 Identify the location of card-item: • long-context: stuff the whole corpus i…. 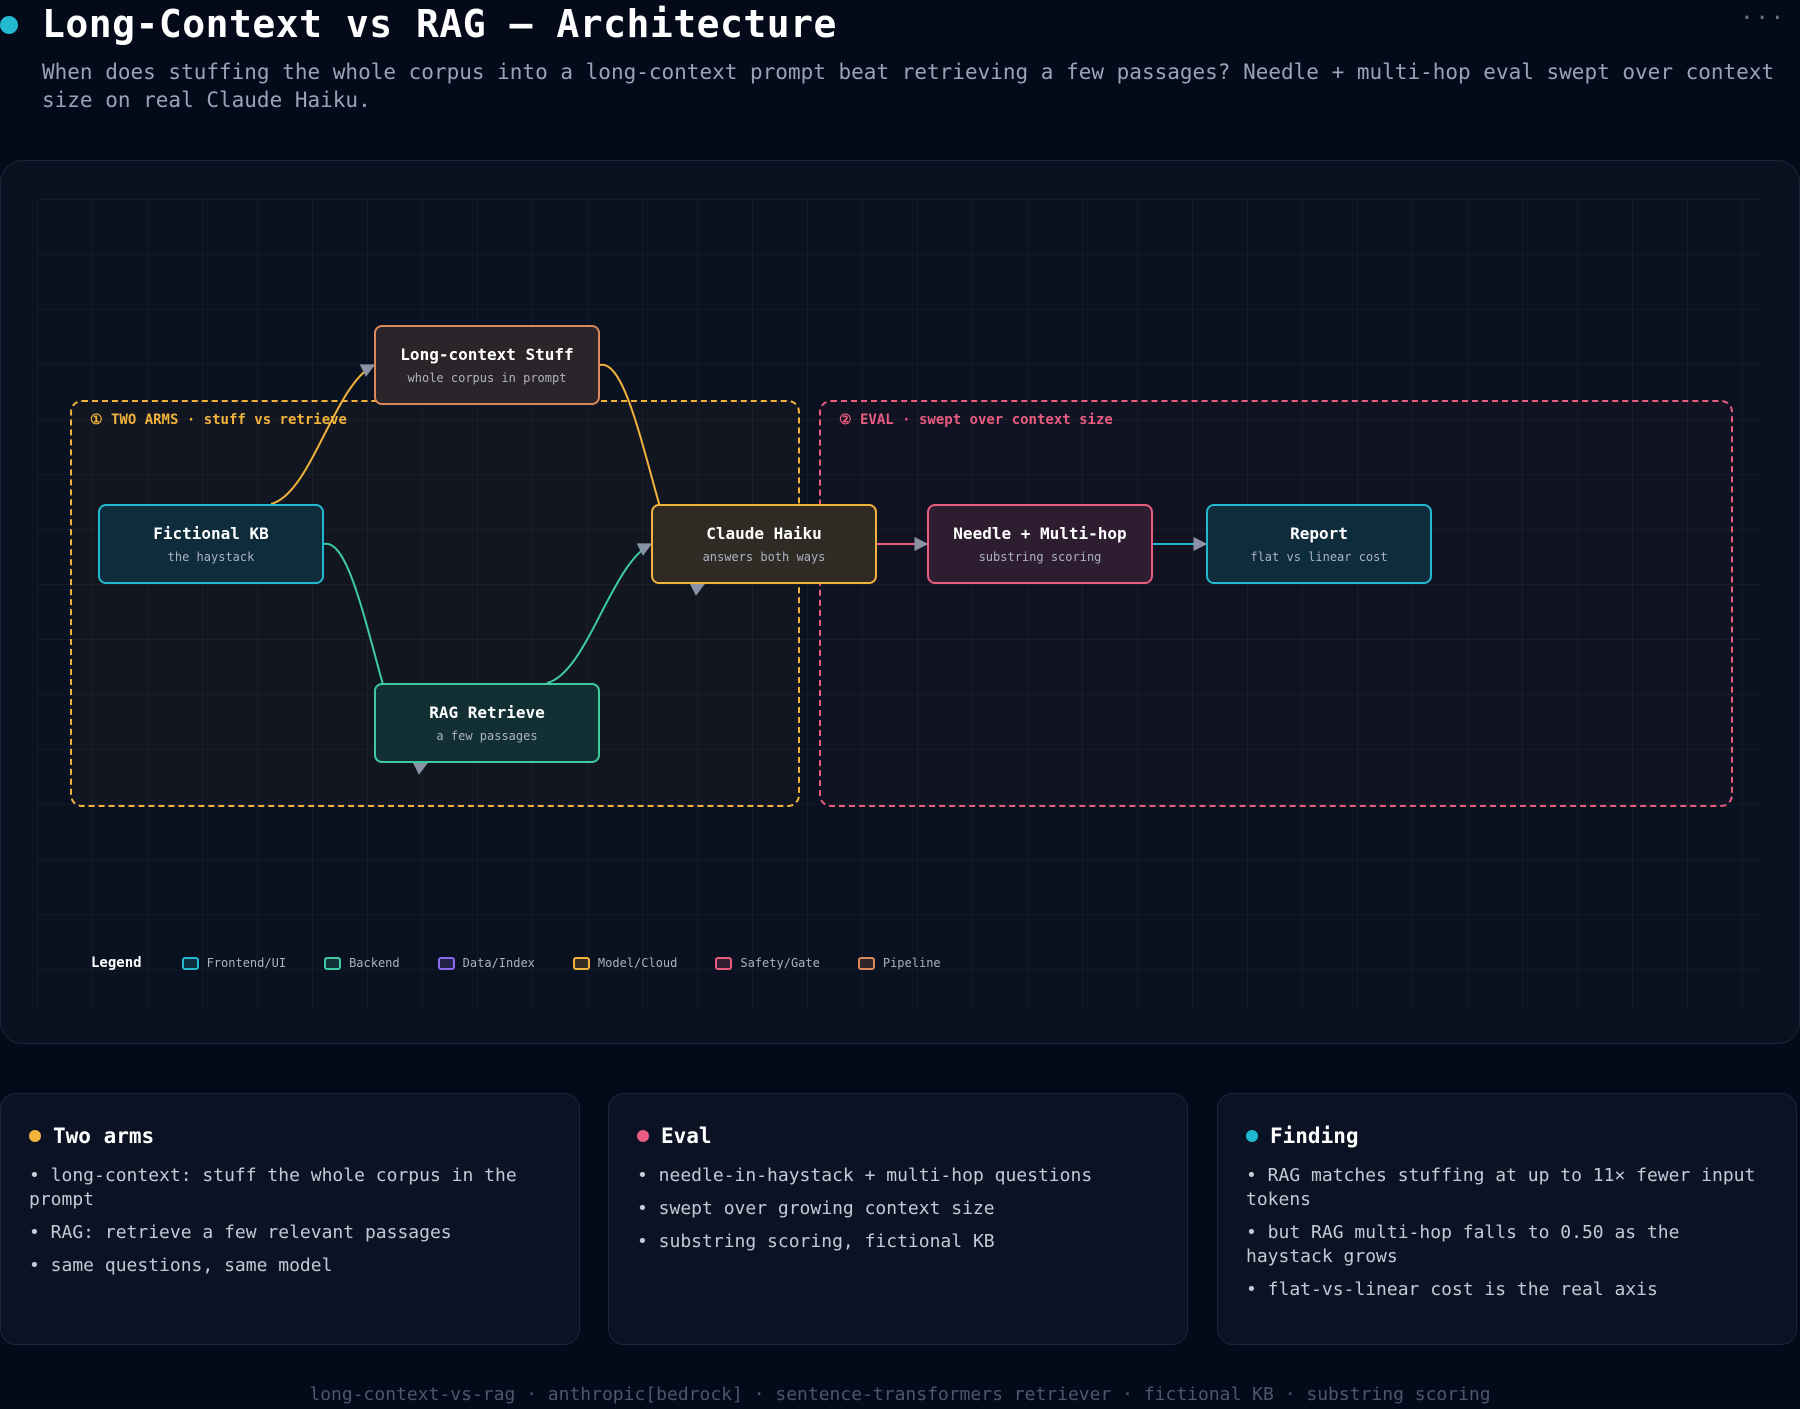
(273, 1187).